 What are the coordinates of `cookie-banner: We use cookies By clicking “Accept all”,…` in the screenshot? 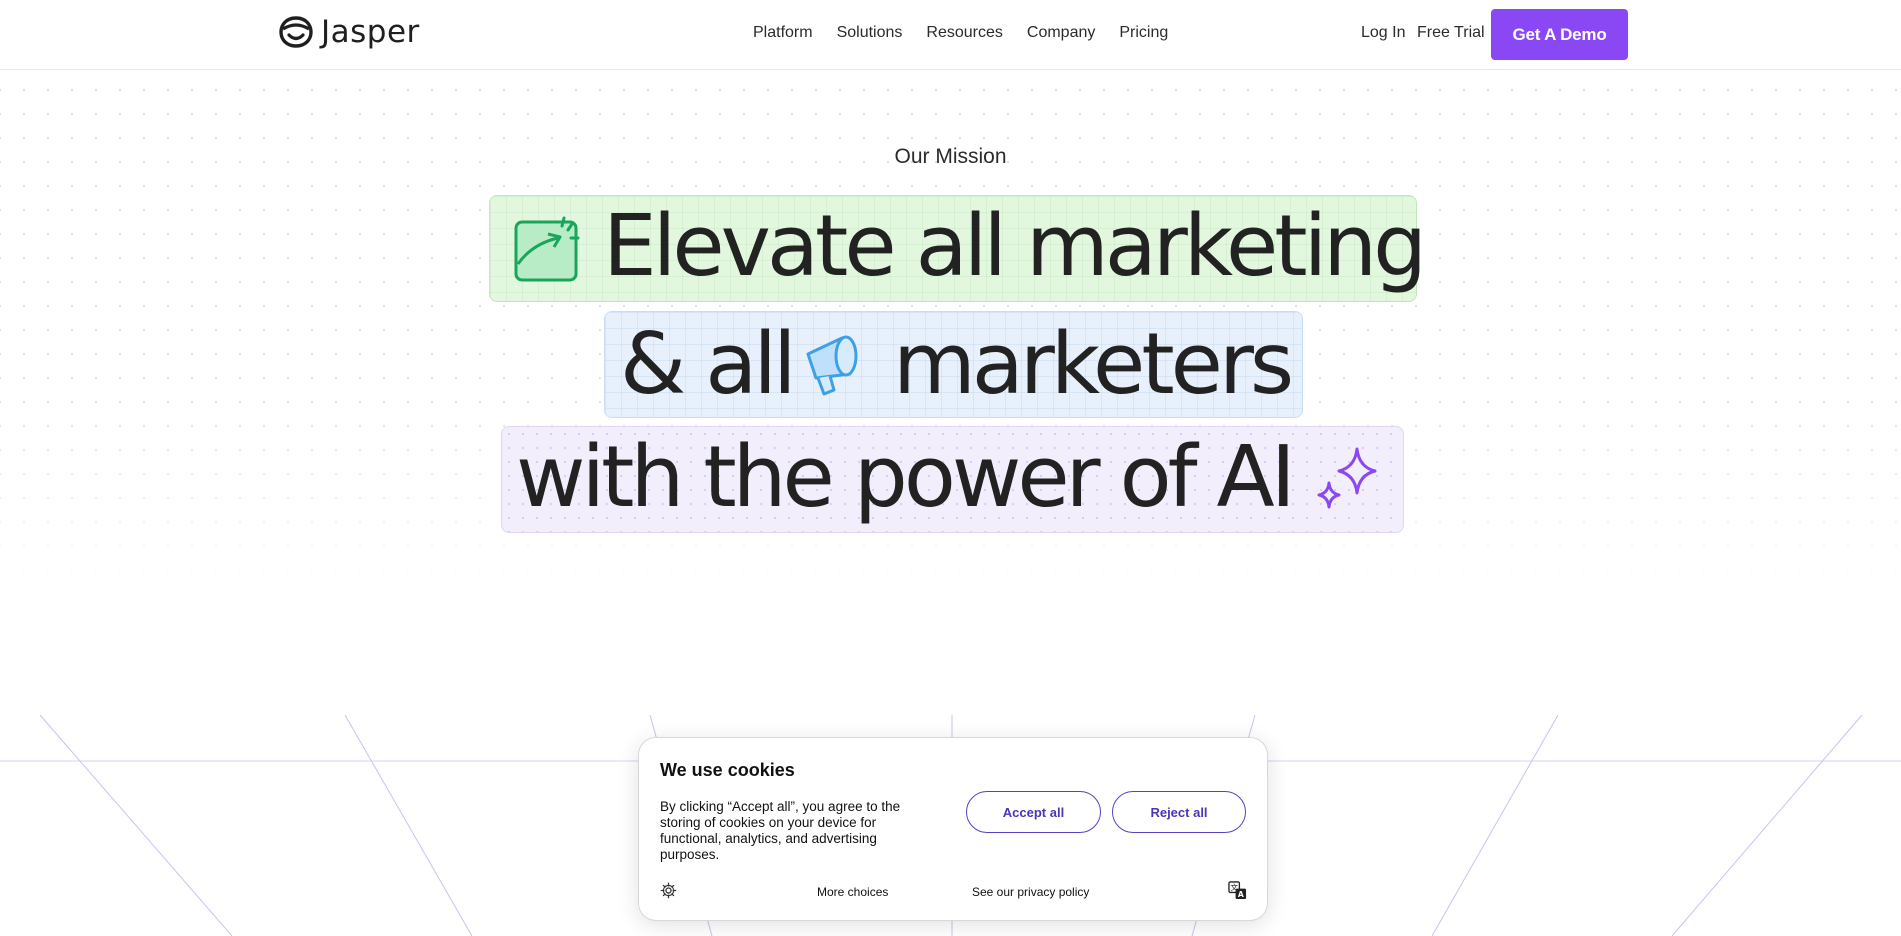 It's located at (953, 829).